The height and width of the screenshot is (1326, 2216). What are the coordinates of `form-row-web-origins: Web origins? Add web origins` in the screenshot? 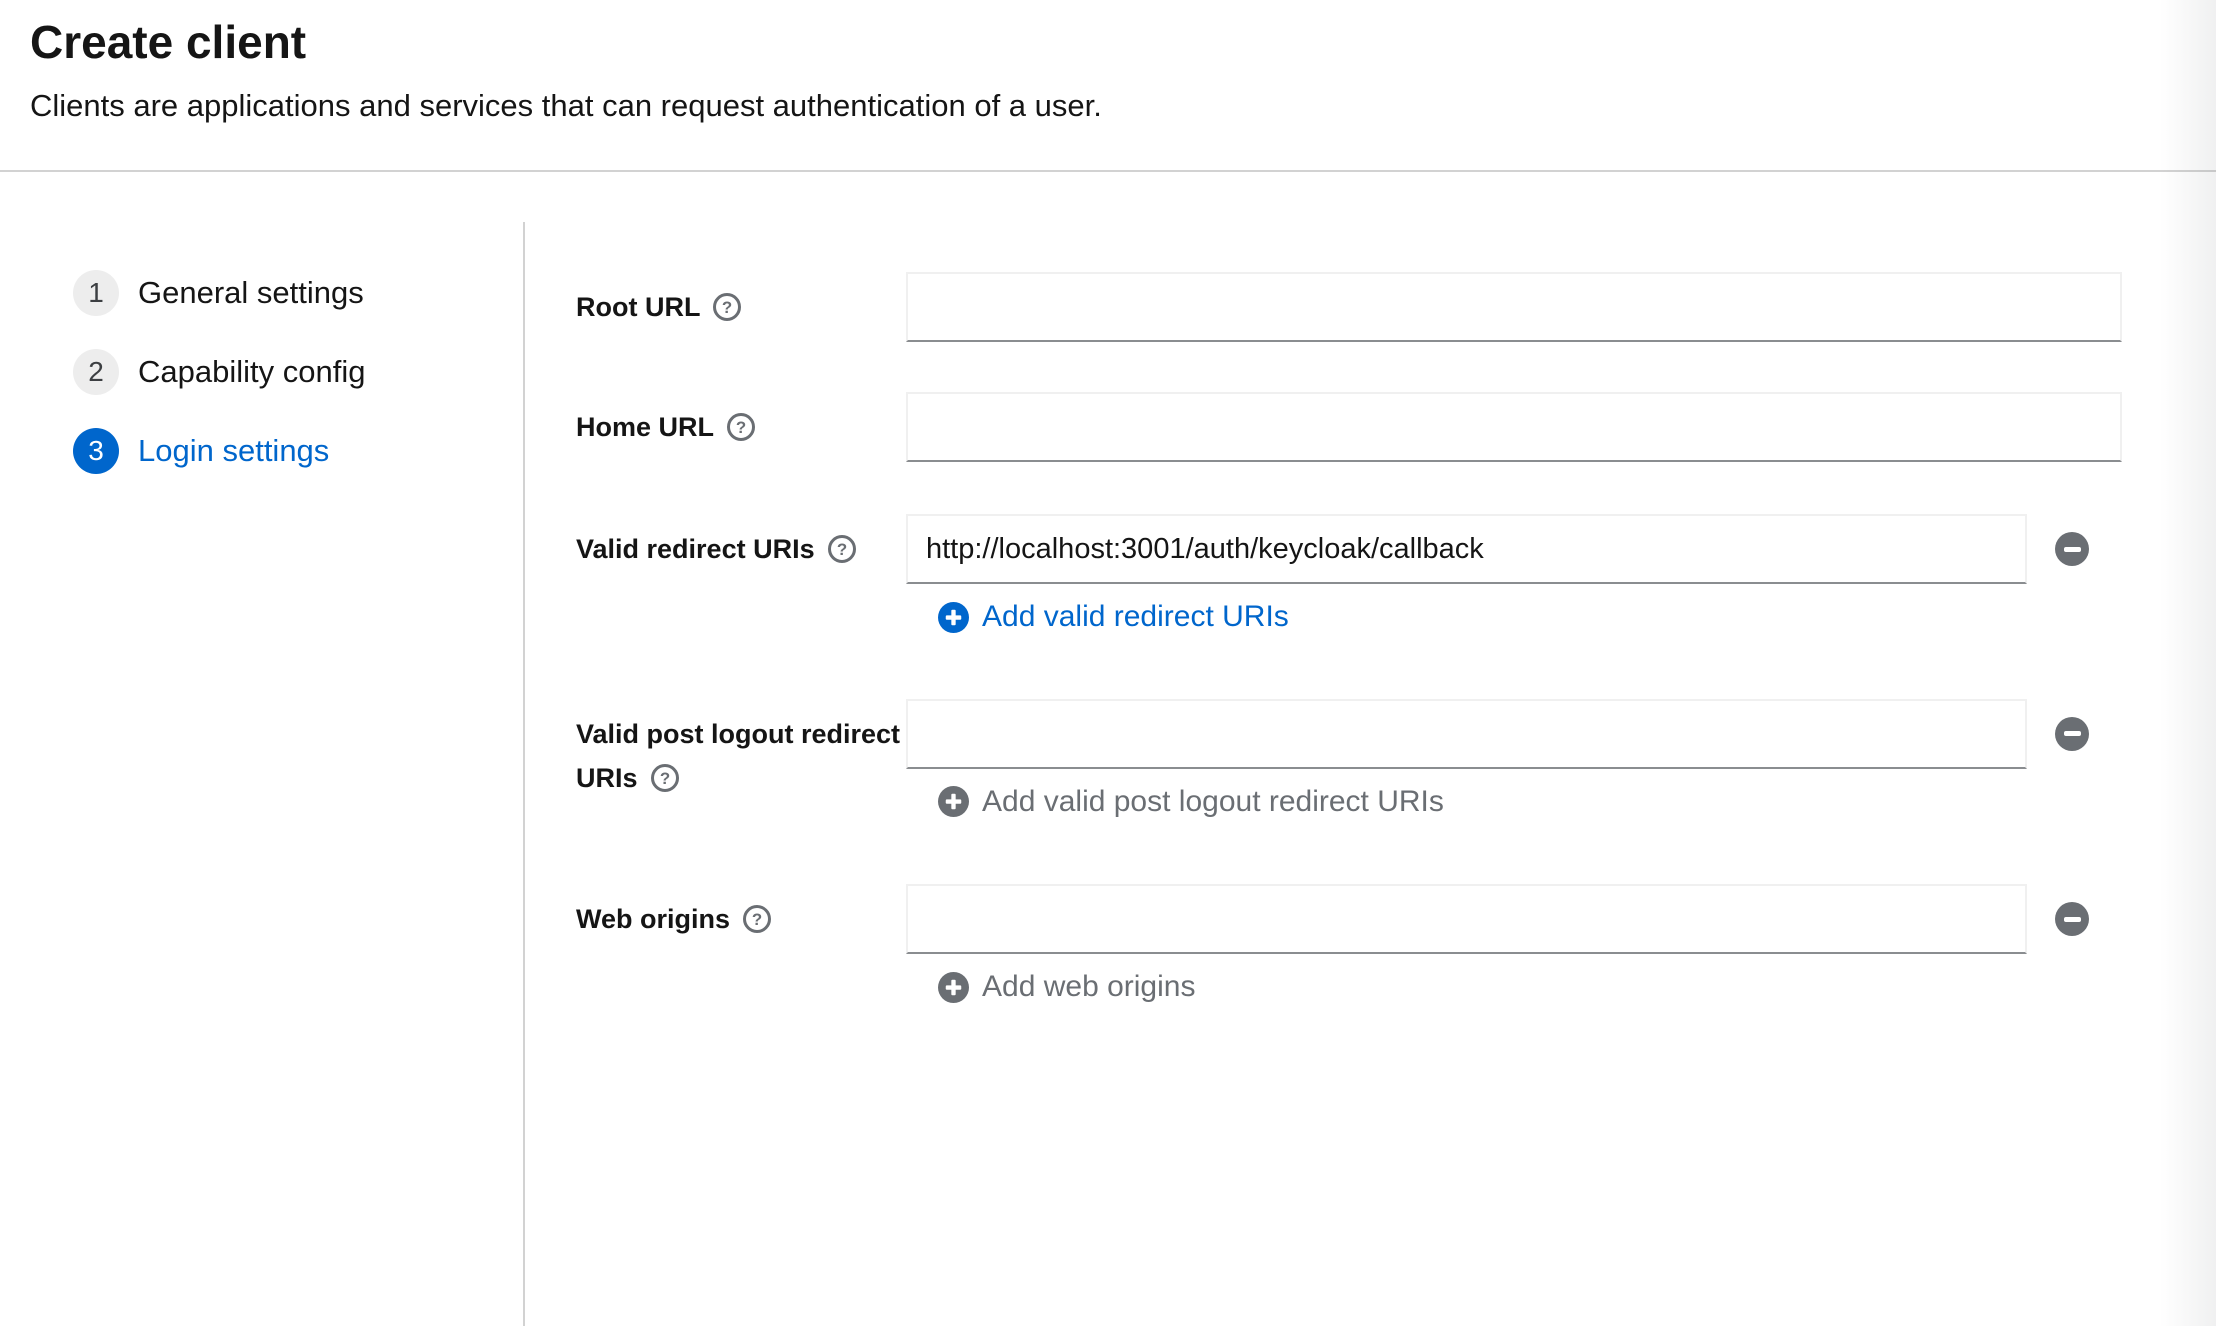 It's located at (1396, 946).